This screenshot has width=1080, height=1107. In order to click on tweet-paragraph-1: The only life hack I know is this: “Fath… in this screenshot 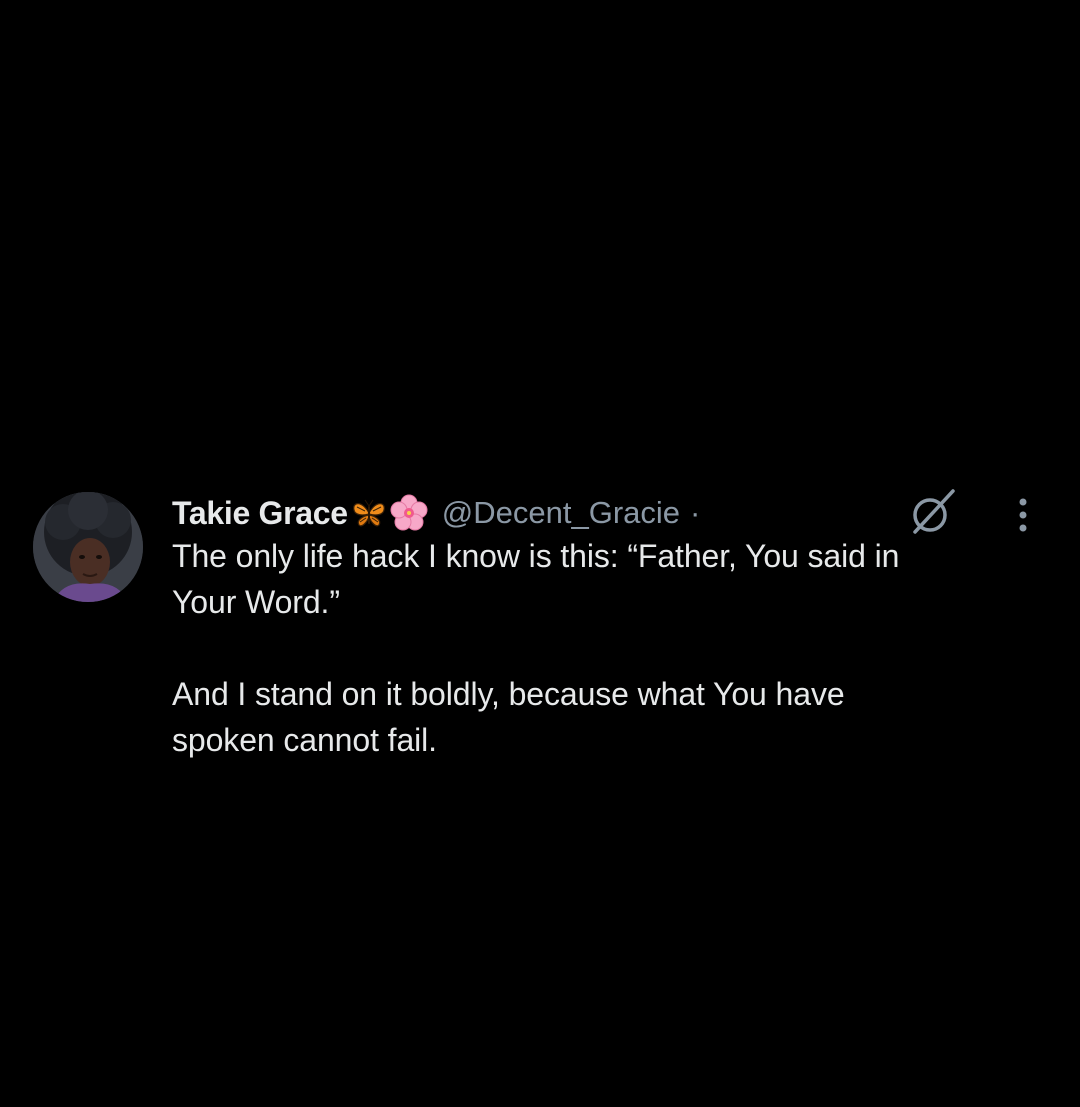, I will do `click(536, 579)`.